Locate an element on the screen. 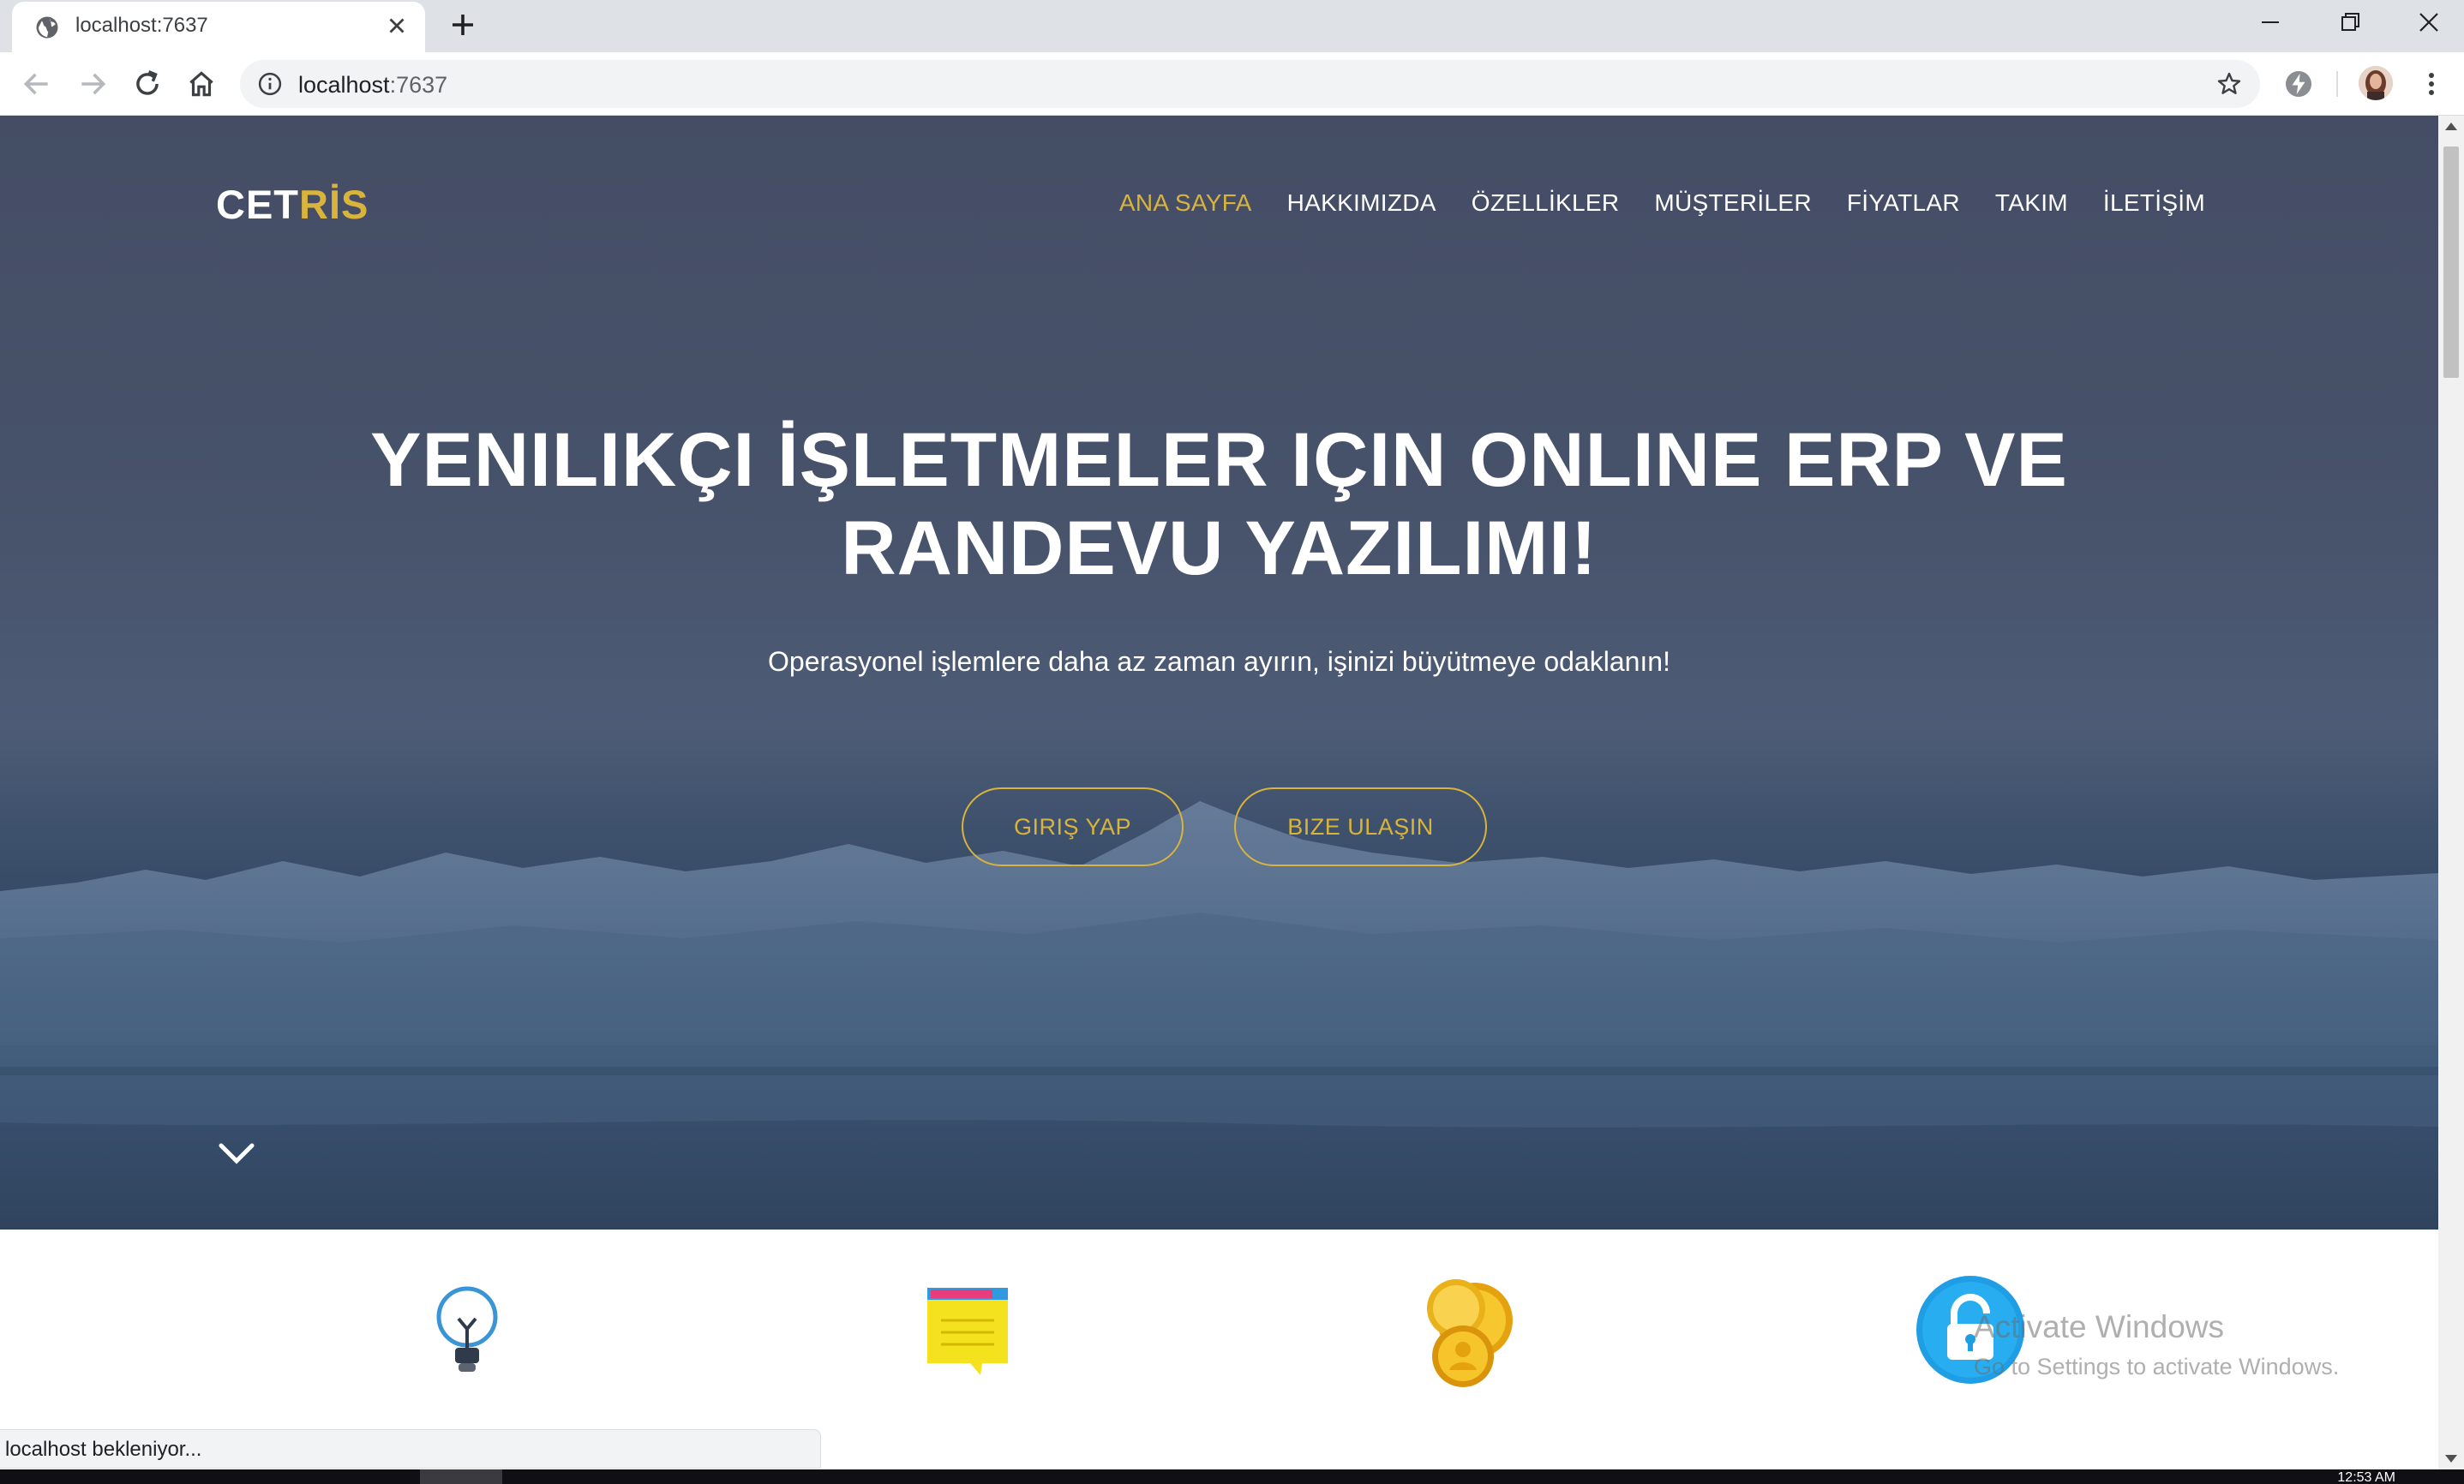 The width and height of the screenshot is (2464, 1484). lightbulb-icon is located at coordinates (467, 1329).